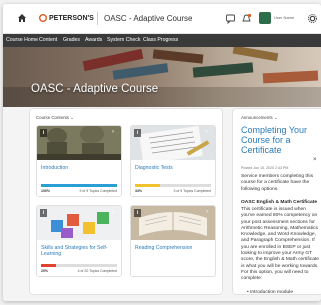  What do you see at coordinates (45, 191) in the screenshot?
I see `progress-percent: 100%` at bounding box center [45, 191].